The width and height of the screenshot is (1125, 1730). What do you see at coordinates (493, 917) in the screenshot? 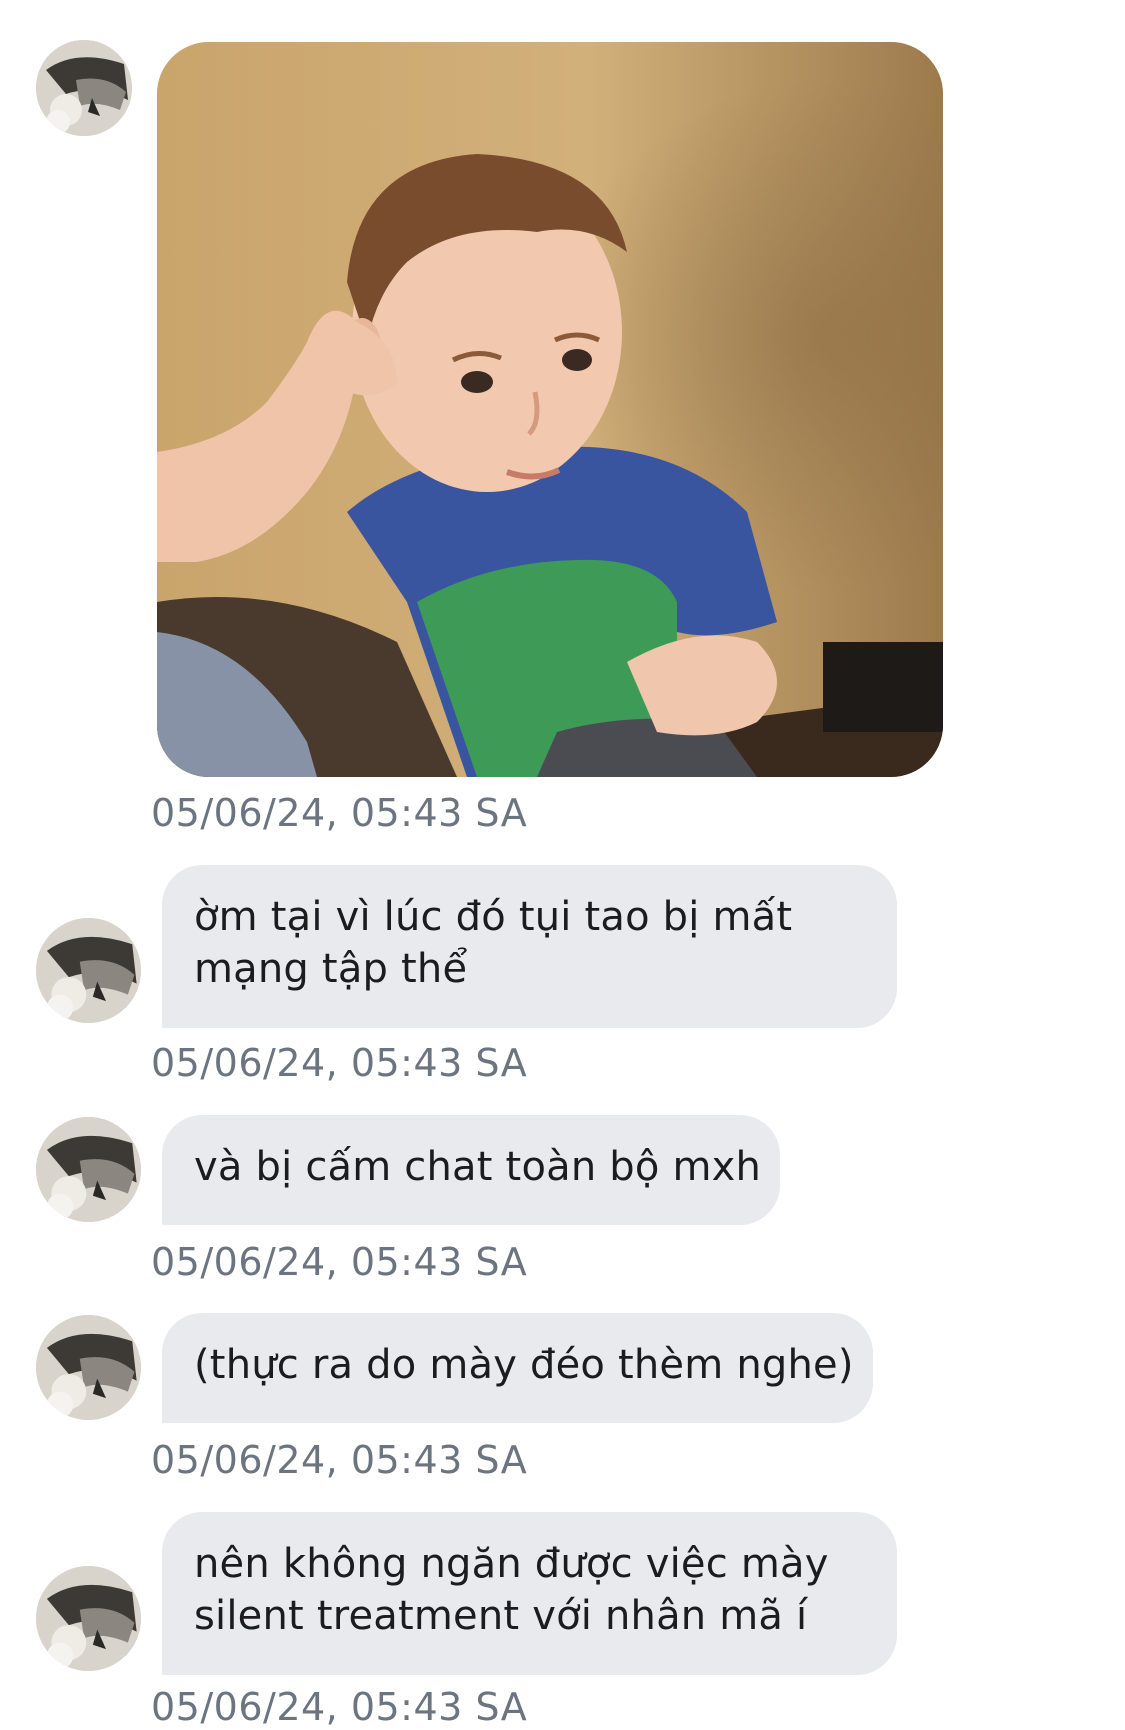
I see `message-text-line: ờm tại vì lúc đó tụi tao bị mất` at bounding box center [493, 917].